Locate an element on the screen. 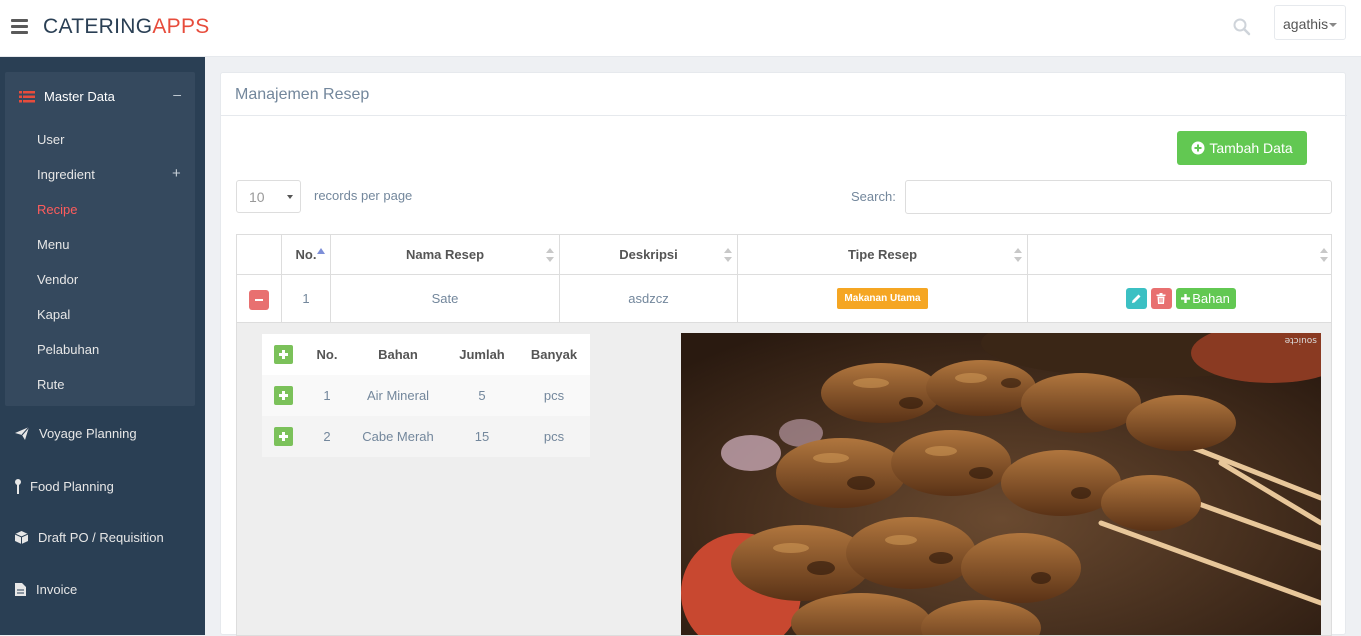 Image resolution: width=1361 pixels, height=636 pixels. plus-icon is located at coordinates (1186, 298).